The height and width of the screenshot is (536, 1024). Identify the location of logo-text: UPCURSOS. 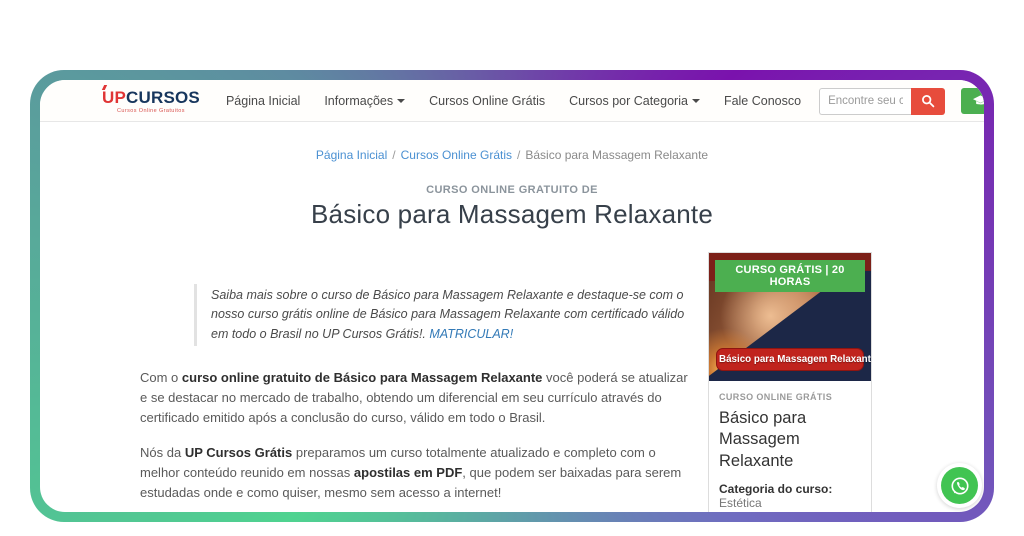
(151, 97).